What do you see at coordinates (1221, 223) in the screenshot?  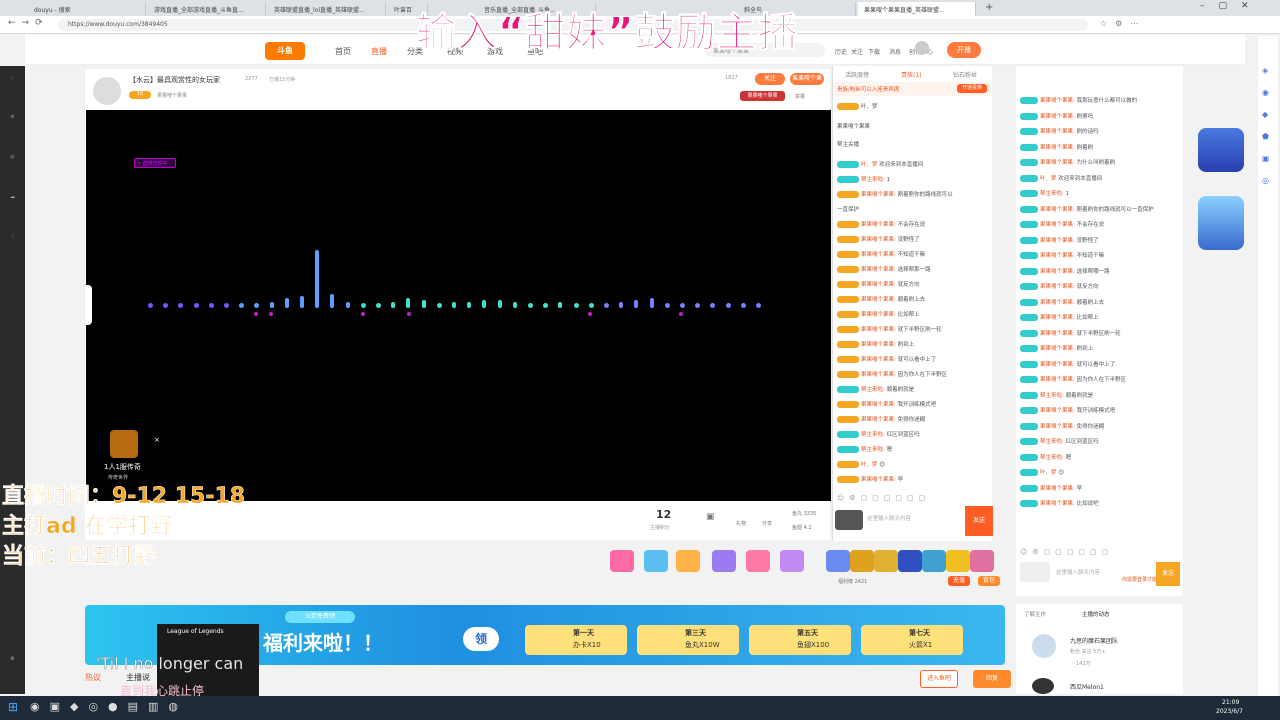 I see `gamepad-ad` at bounding box center [1221, 223].